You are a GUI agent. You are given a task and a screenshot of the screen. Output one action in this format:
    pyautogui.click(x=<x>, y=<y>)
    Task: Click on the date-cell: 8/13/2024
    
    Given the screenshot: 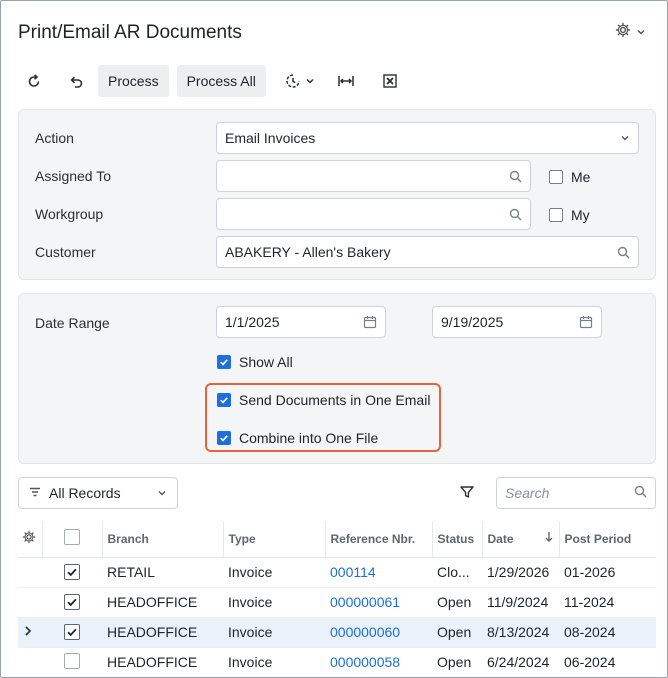 What is the action you would take?
    pyautogui.click(x=520, y=632)
    